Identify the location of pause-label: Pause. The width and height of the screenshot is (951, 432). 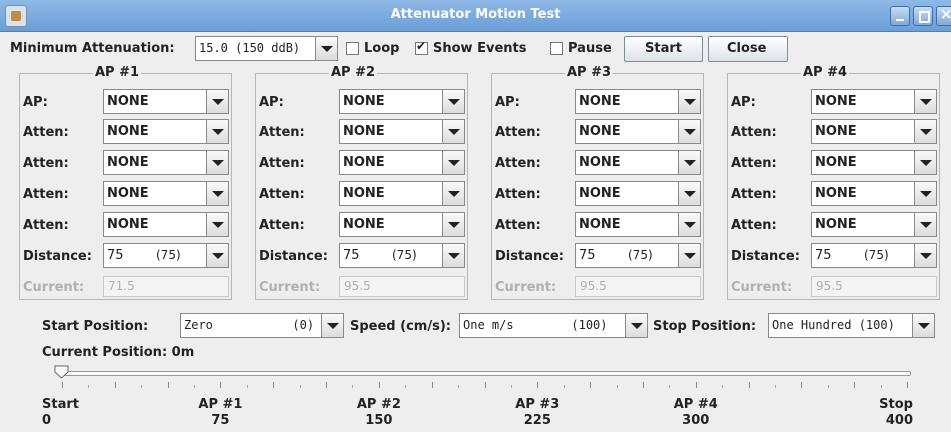
(590, 48).